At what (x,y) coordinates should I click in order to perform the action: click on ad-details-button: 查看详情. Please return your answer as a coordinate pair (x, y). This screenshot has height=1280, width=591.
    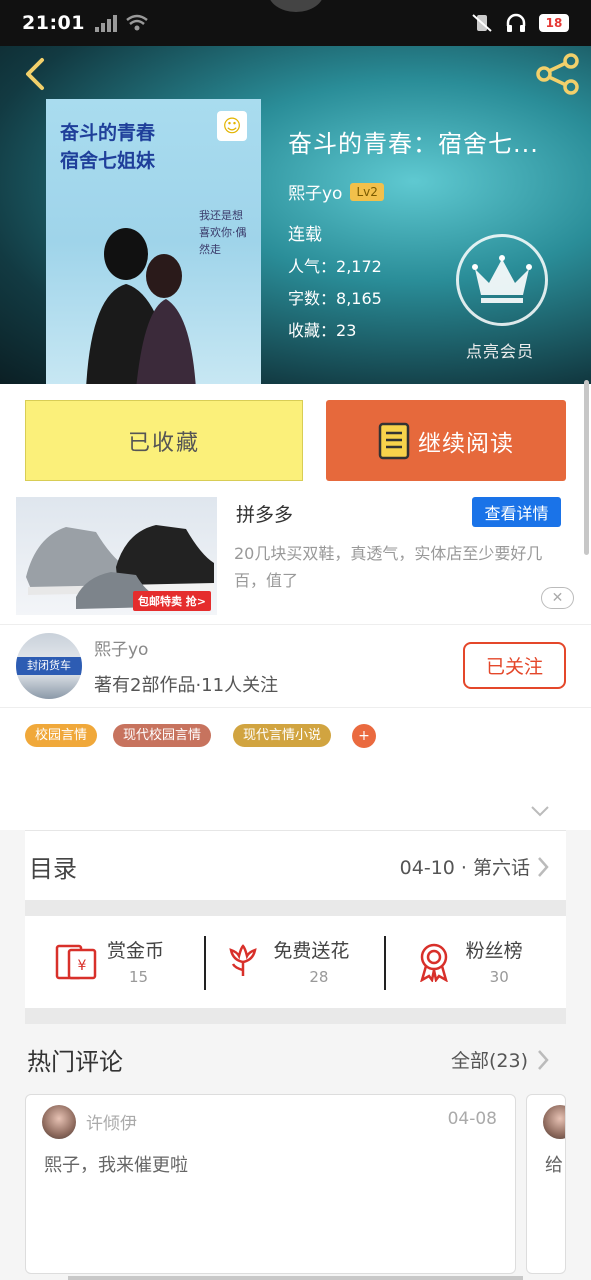
    Looking at the image, I should click on (516, 512).